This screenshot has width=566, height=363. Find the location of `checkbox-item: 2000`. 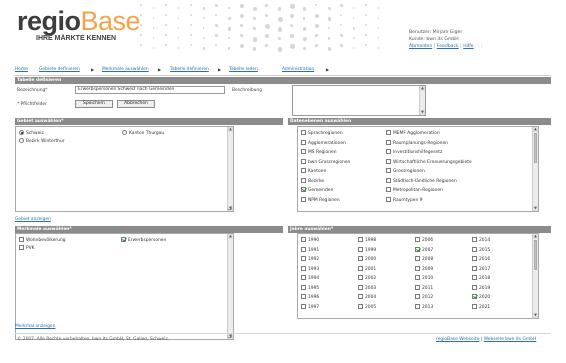

checkbox-item: 2000 is located at coordinates (367, 259).